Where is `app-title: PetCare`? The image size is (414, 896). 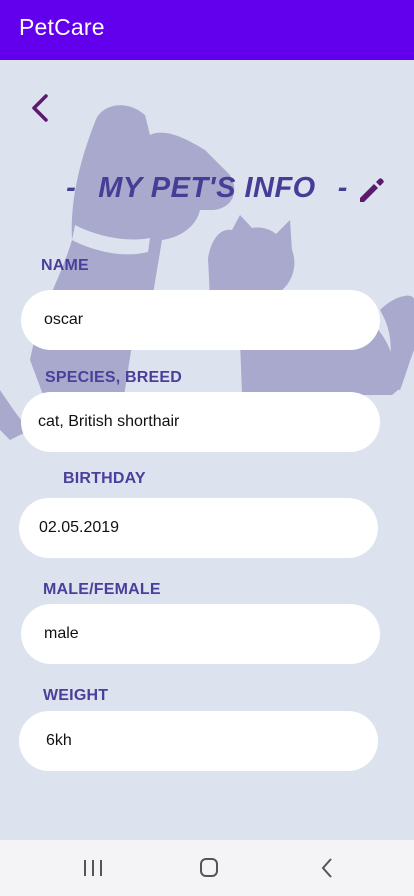 app-title: PetCare is located at coordinates (62, 27).